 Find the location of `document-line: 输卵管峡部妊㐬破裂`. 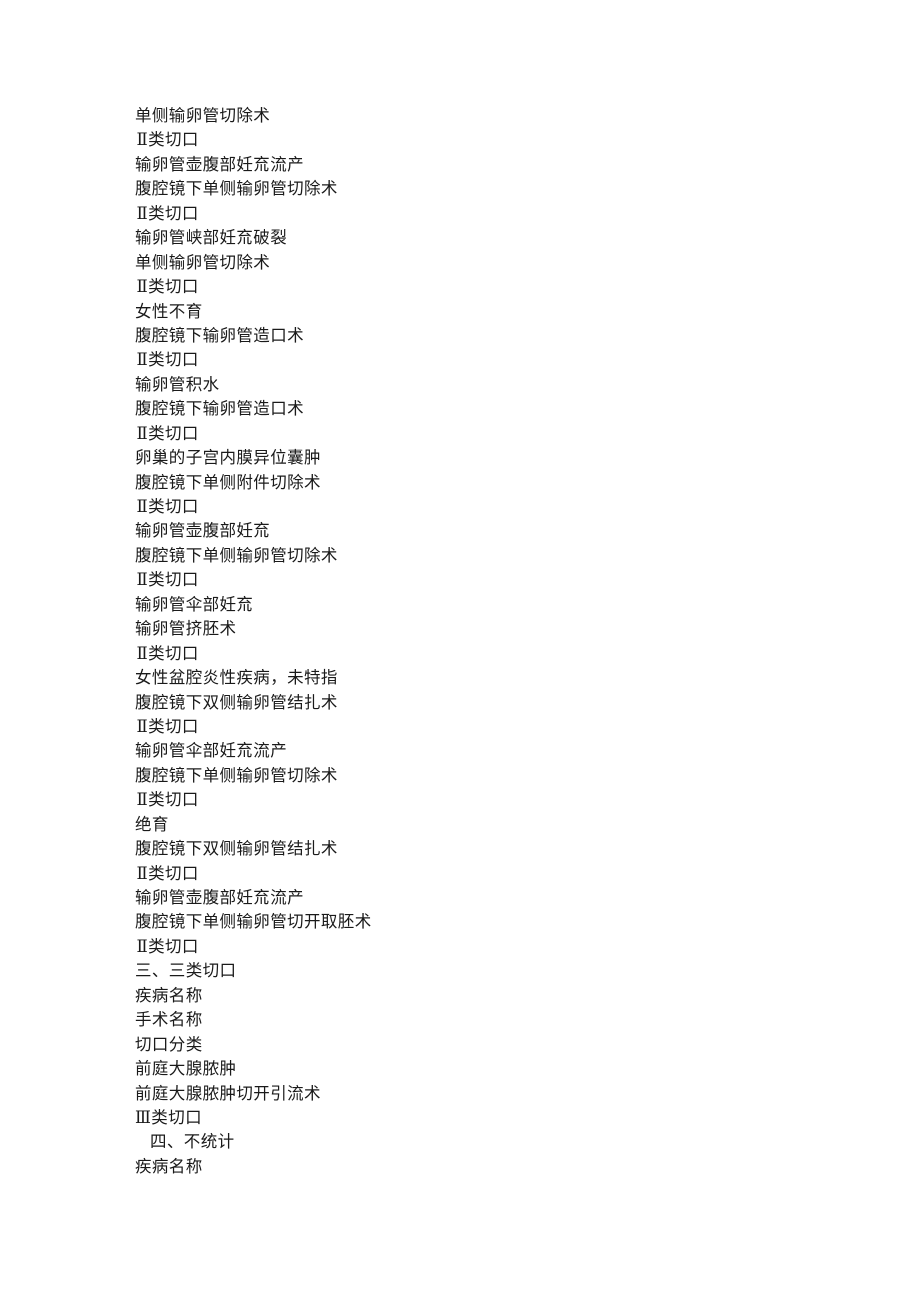

document-line: 输卵管峡部妊㐬破裂 is located at coordinates (211, 238).